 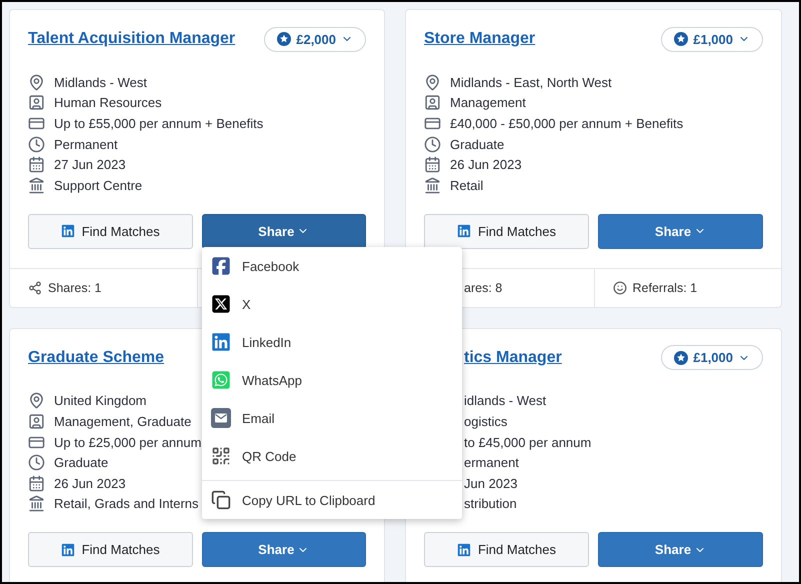 What do you see at coordinates (332, 456) in the screenshot?
I see `share-menu-item: QR Code` at bounding box center [332, 456].